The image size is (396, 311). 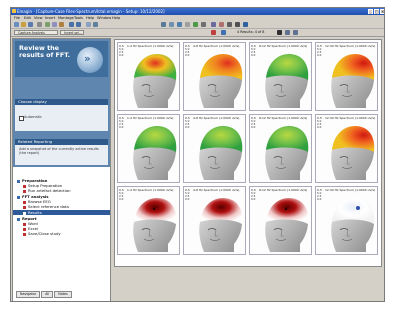 I want to click on main-toolbar, so click(x=197, y=25).